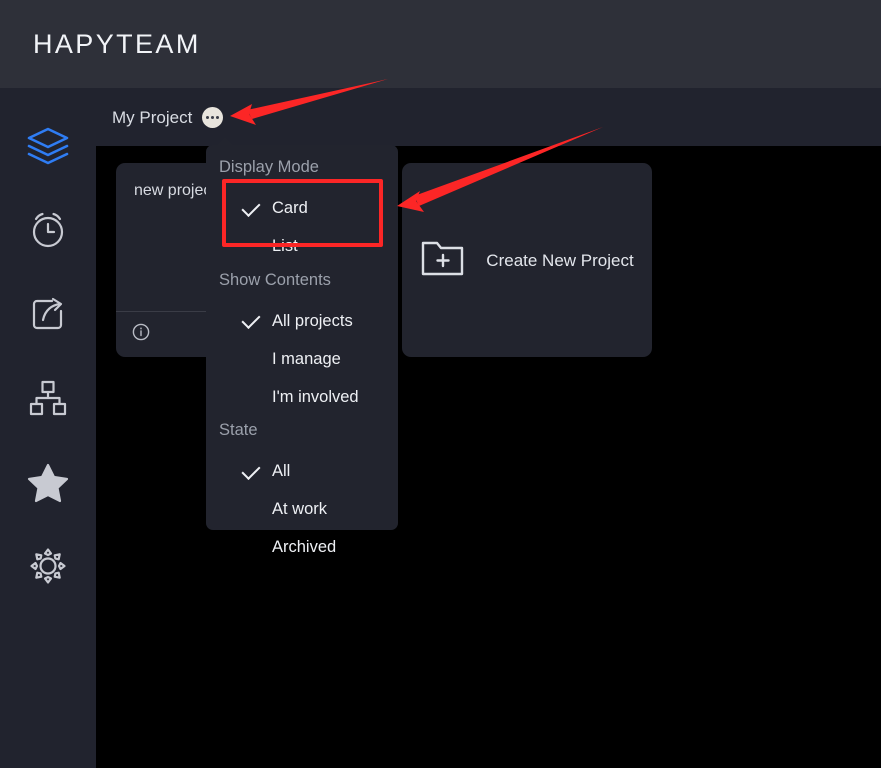 The height and width of the screenshot is (768, 881). What do you see at coordinates (238, 430) in the screenshot?
I see `menu-section-title-state: State` at bounding box center [238, 430].